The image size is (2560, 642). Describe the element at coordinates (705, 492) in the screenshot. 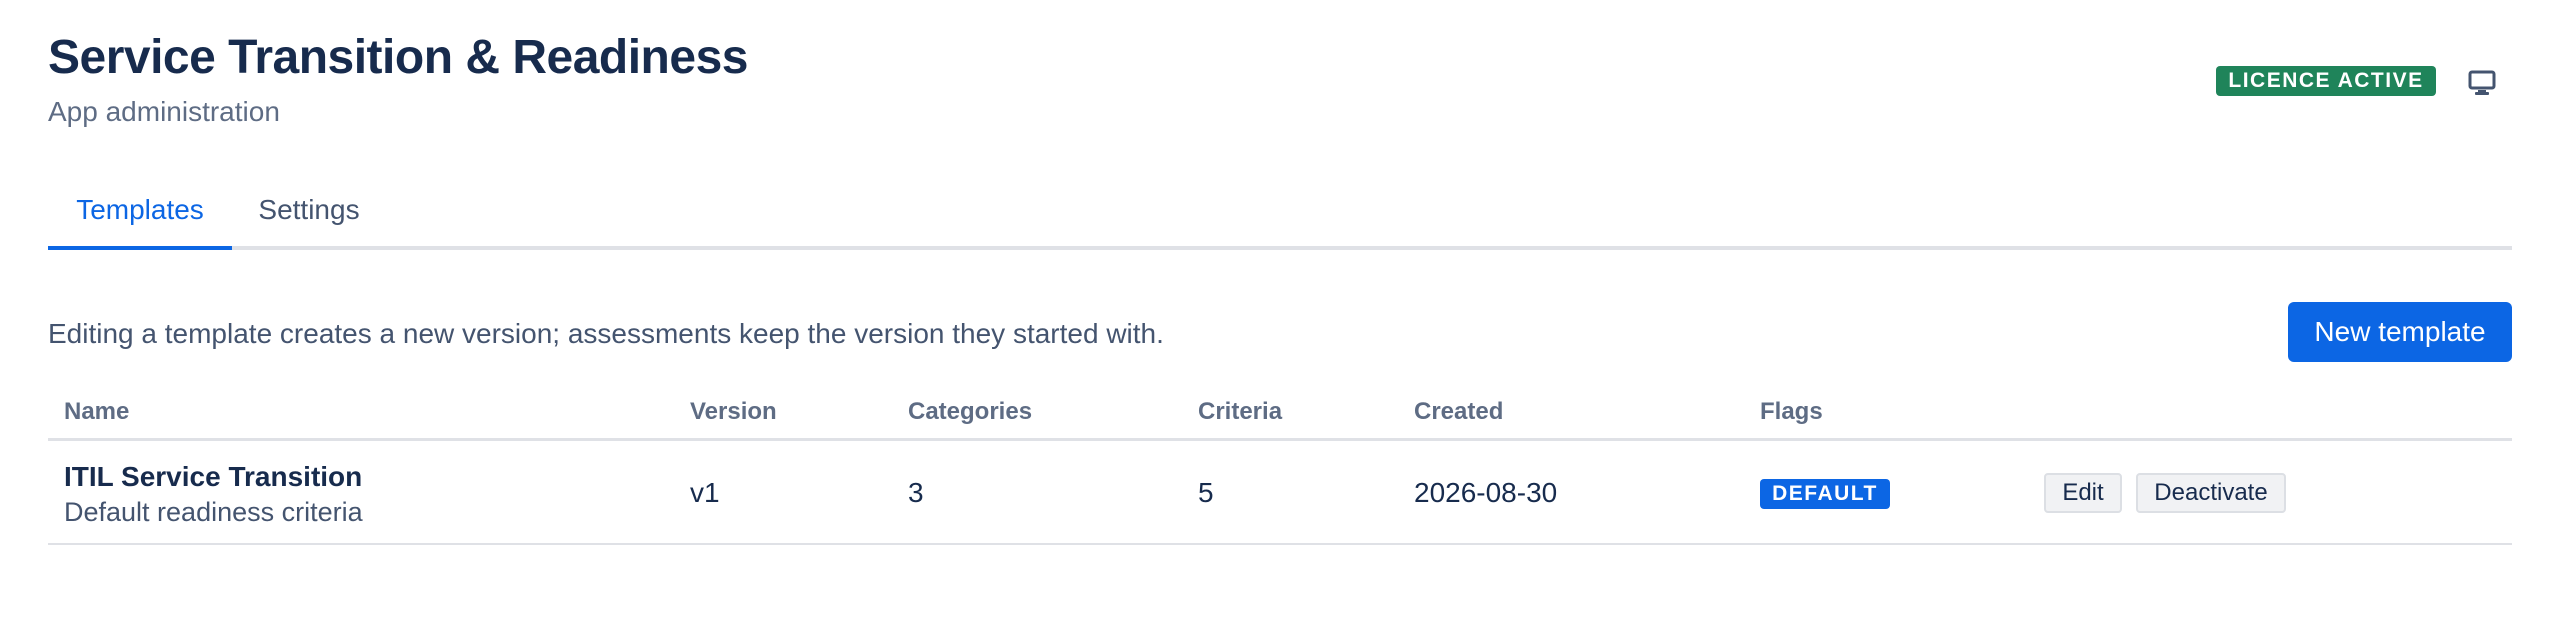

I see `template-version: v1` at that location.